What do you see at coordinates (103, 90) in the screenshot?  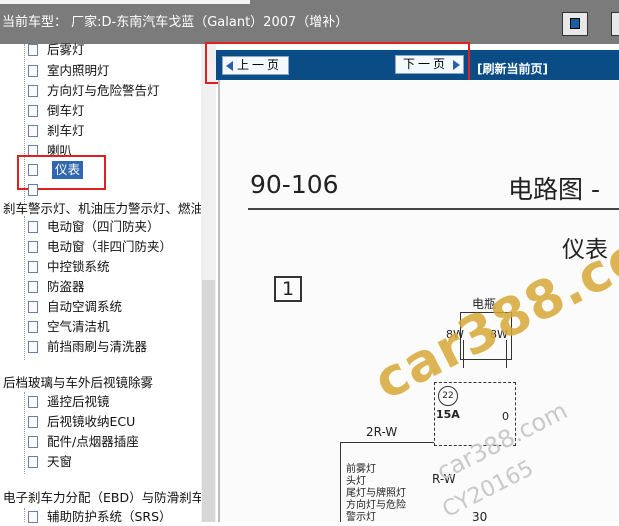 I see `tree-item-label: 方向灯与危险警告灯` at bounding box center [103, 90].